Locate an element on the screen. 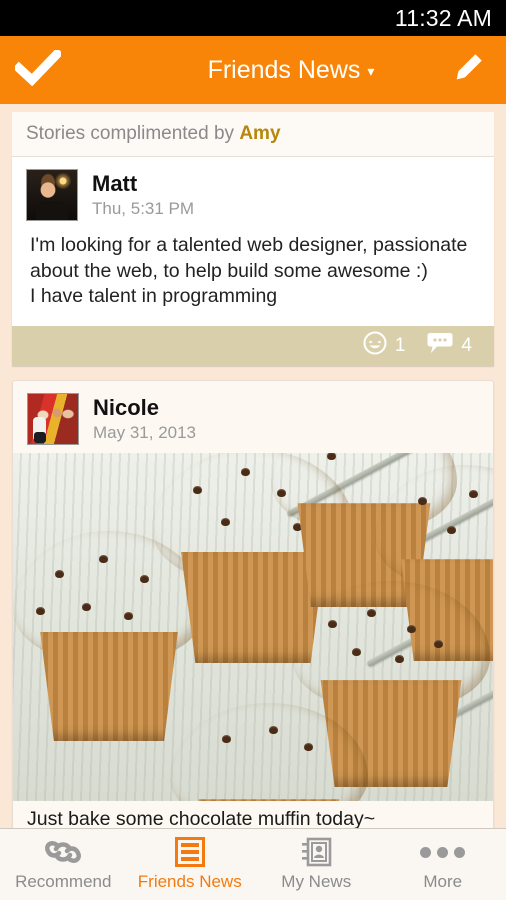 Image resolution: width=506 pixels, height=900 pixels. tab-my-news: My News is located at coordinates (316, 864).